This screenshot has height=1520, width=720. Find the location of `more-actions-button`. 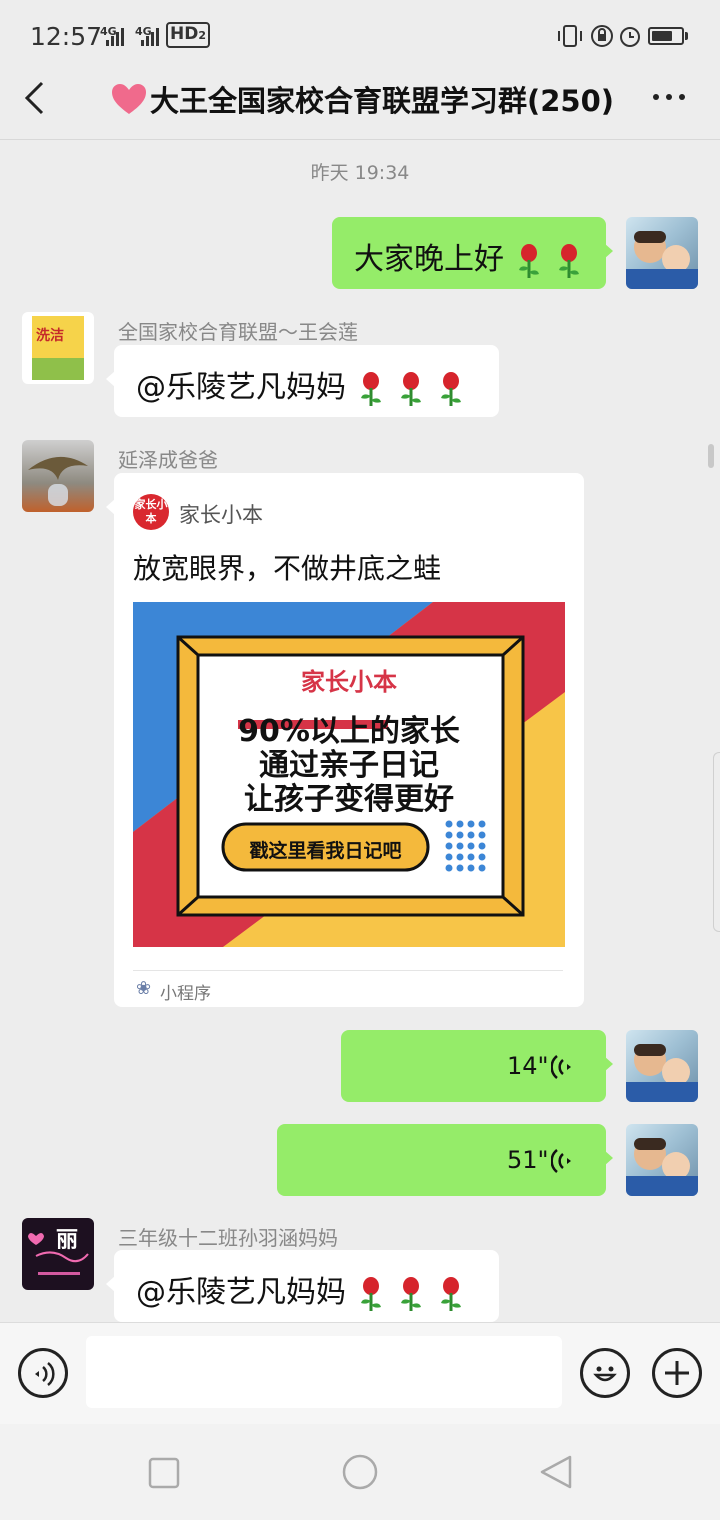

more-actions-button is located at coordinates (677, 1373).